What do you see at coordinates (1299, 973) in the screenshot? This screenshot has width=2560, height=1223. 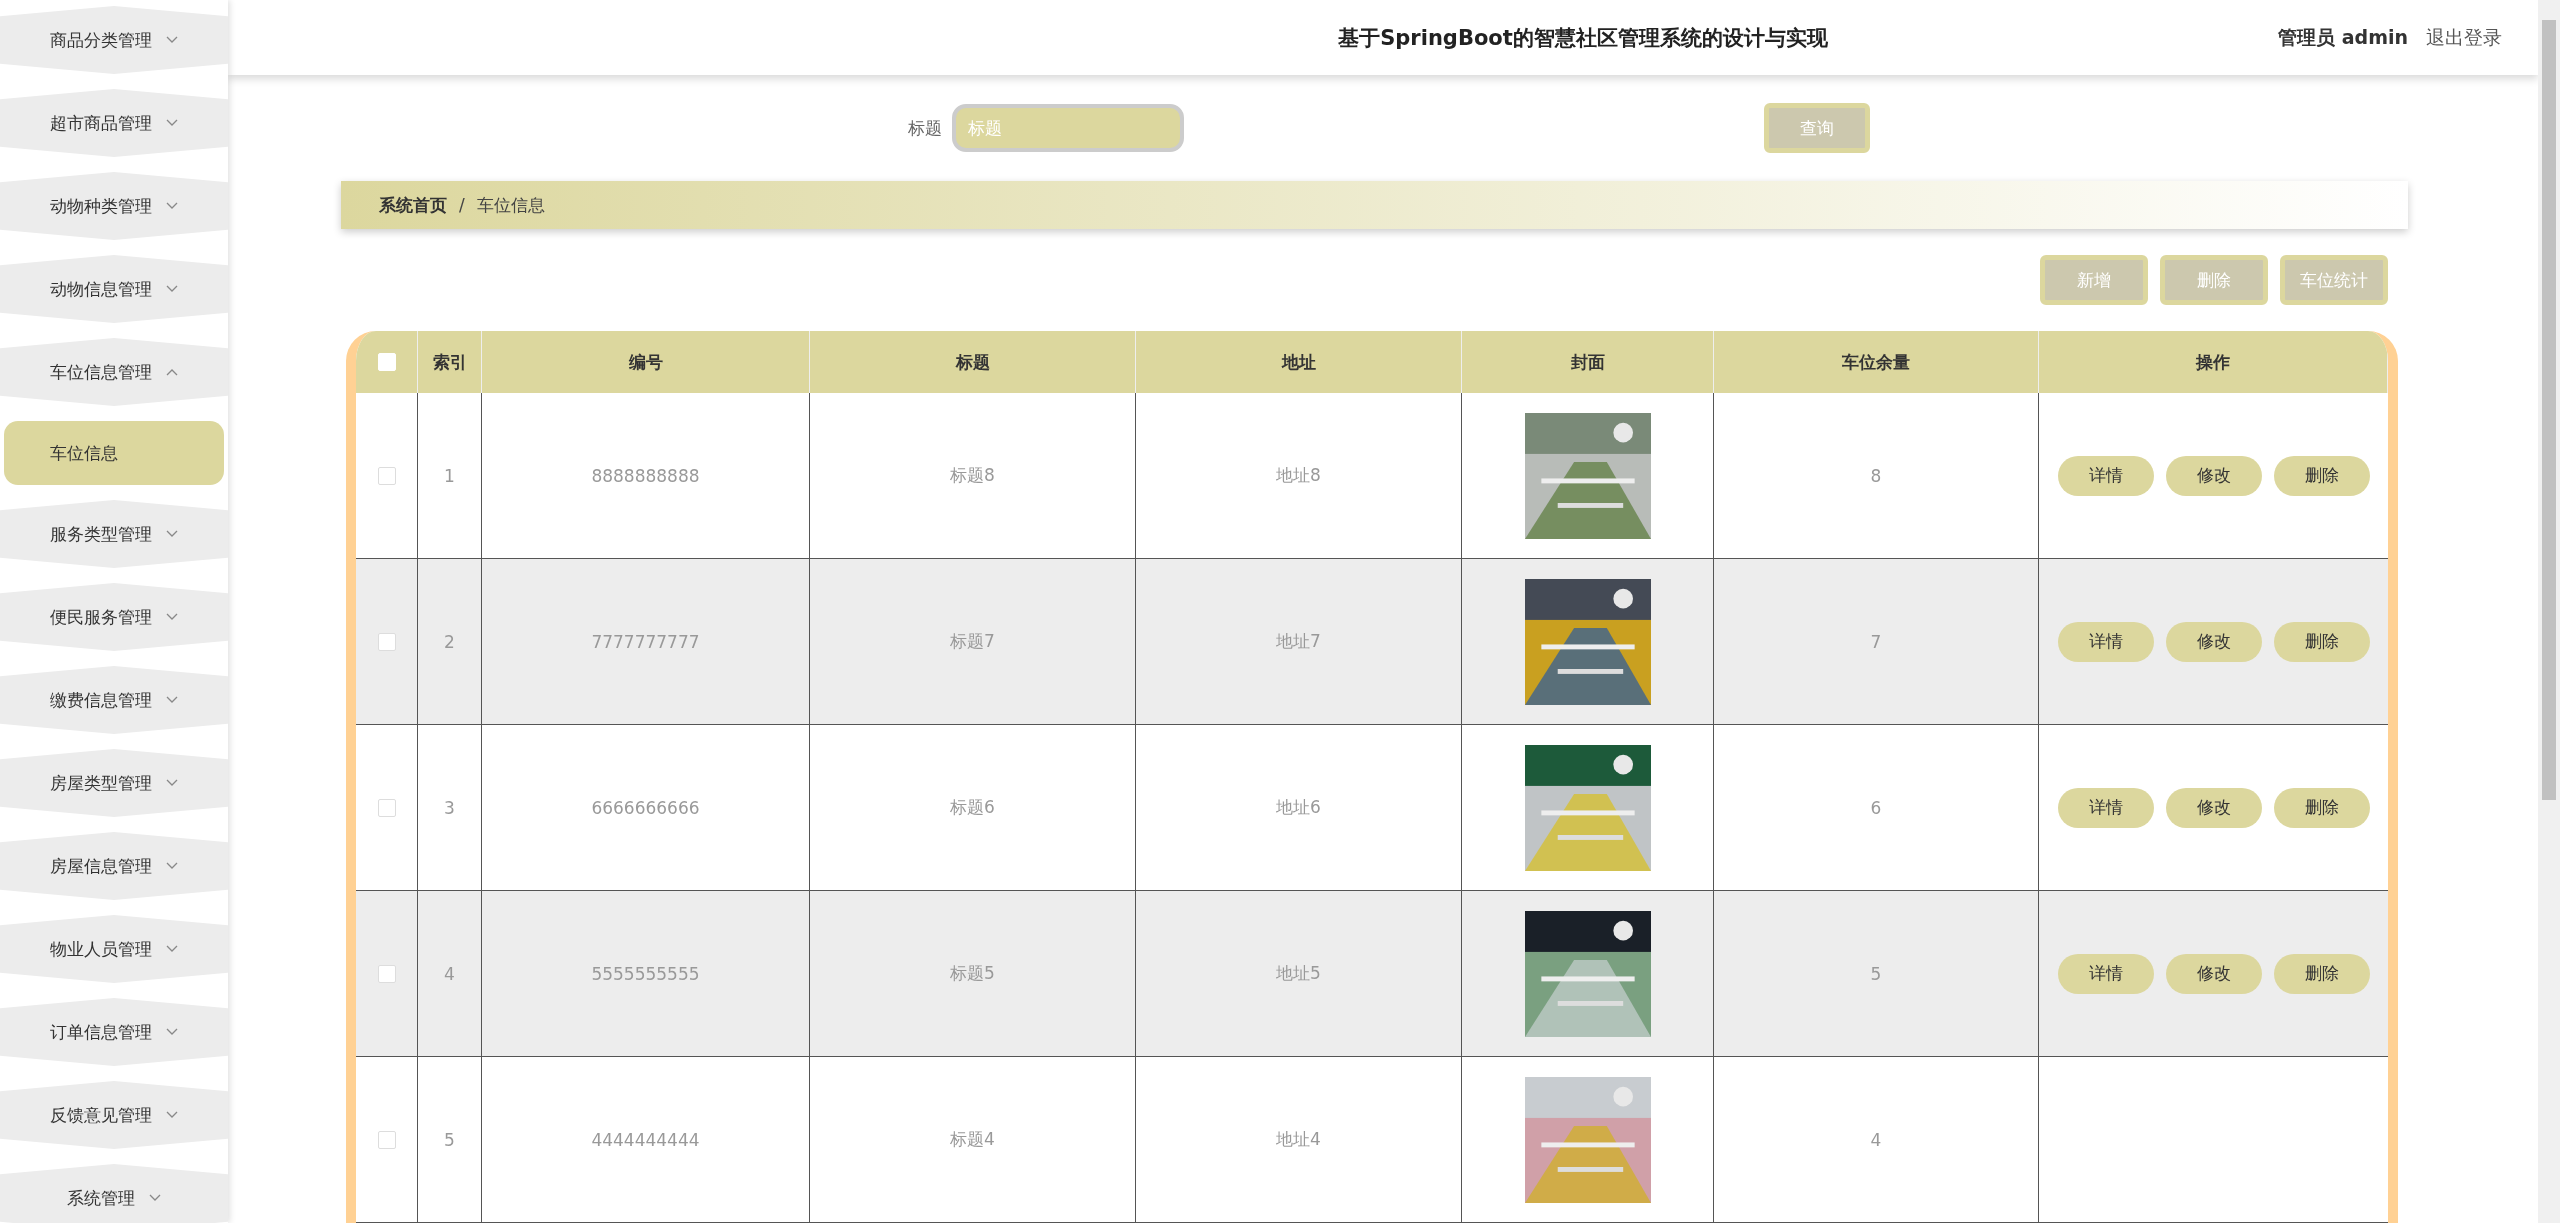 I see `table-cell: 地址5` at bounding box center [1299, 973].